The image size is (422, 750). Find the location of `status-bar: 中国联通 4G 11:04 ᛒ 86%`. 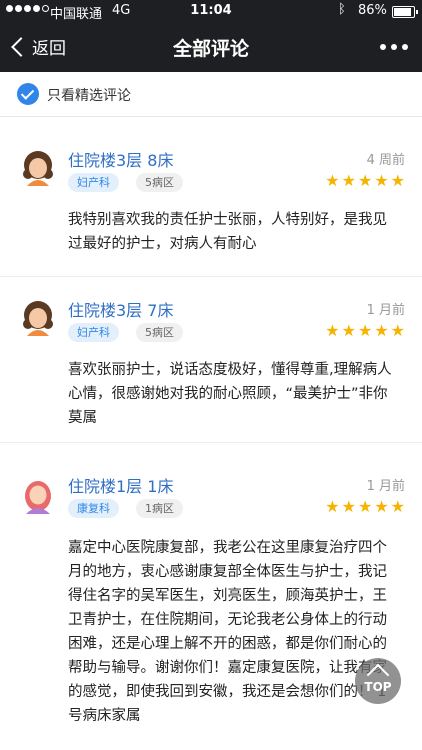

status-bar: 中国联通 4G 11:04 ᛒ 86% is located at coordinates (211, 11).